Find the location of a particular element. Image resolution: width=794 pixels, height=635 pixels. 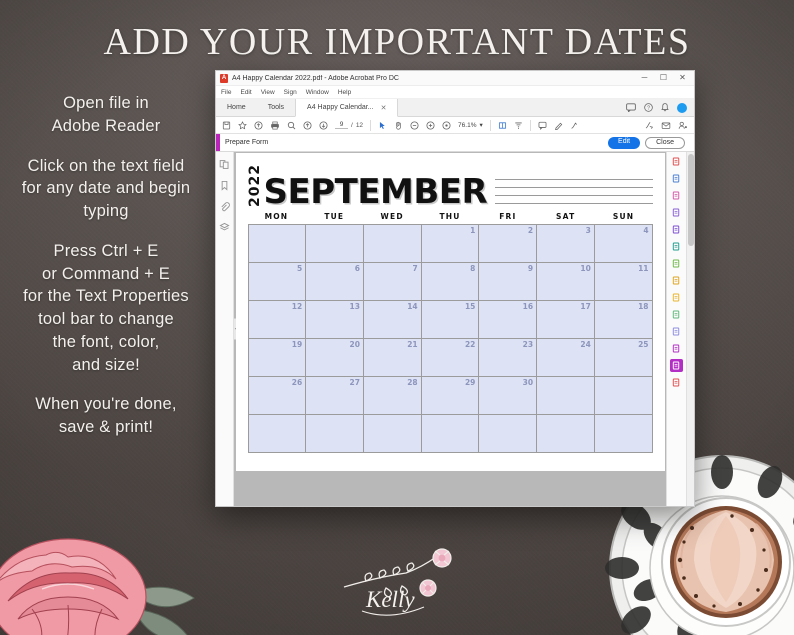

calendar-day-cell-17: 17 is located at coordinates (566, 320).